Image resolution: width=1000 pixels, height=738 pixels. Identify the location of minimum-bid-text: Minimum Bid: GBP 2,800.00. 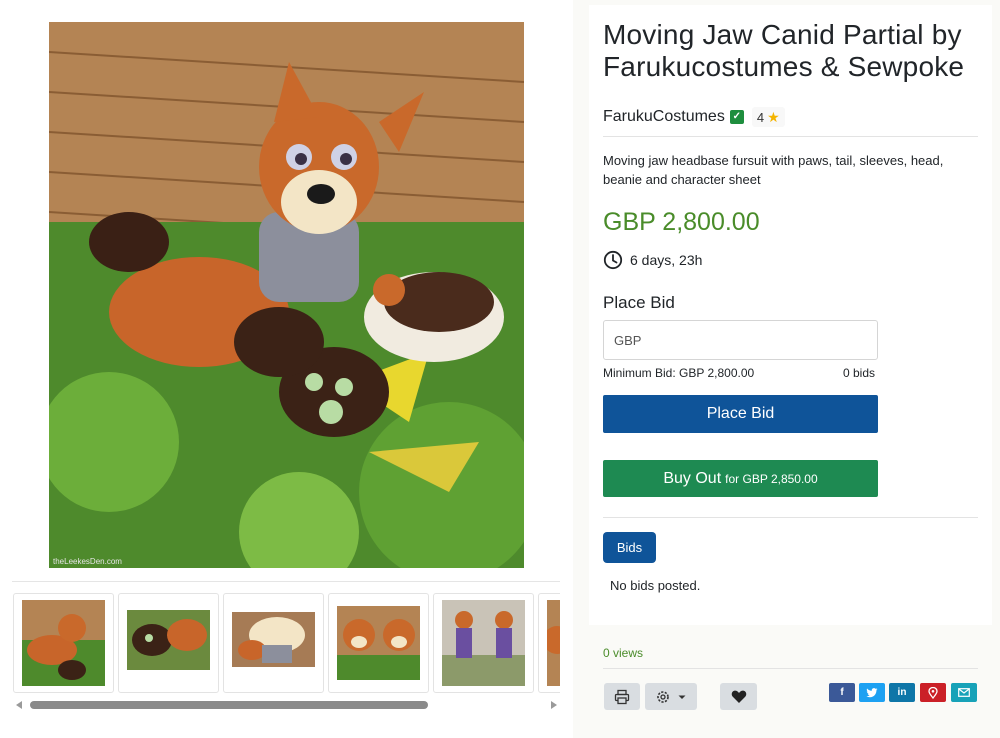
(679, 373).